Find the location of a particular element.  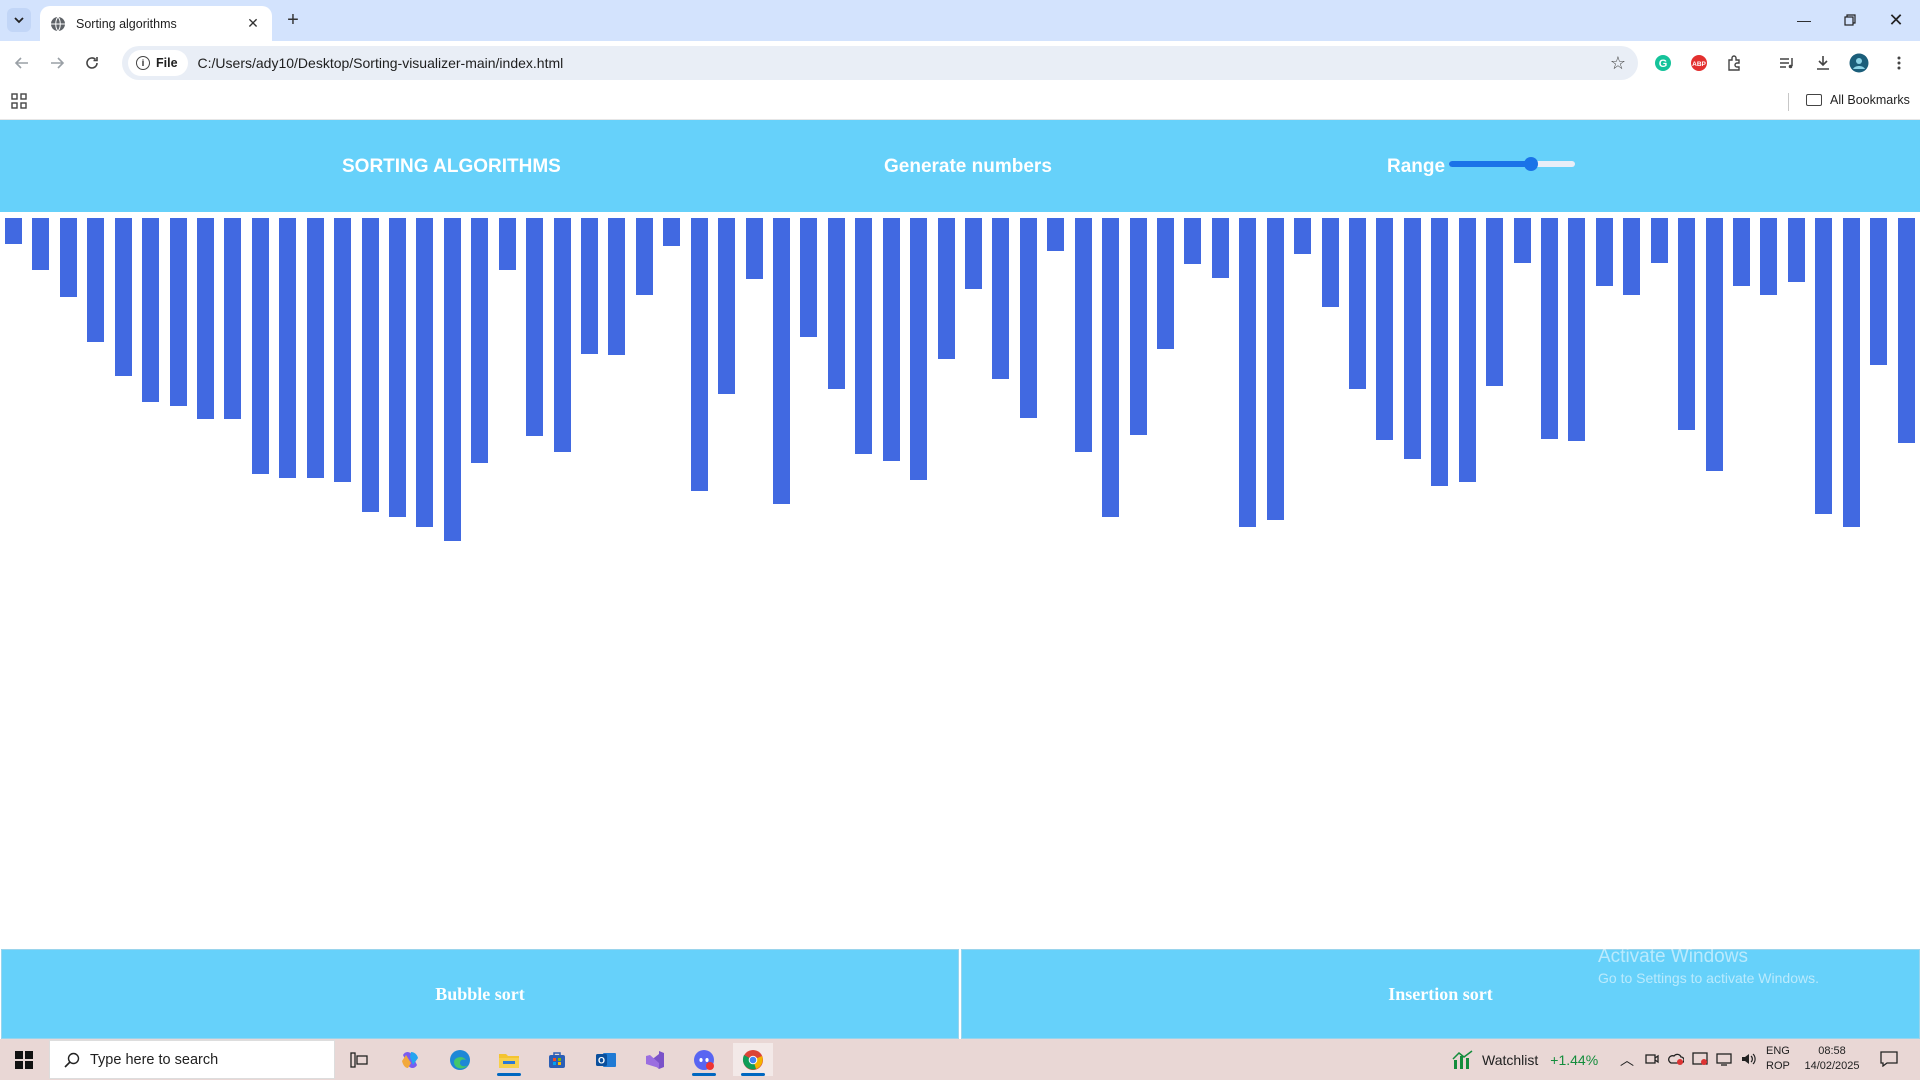

forward-button is located at coordinates (57, 63).